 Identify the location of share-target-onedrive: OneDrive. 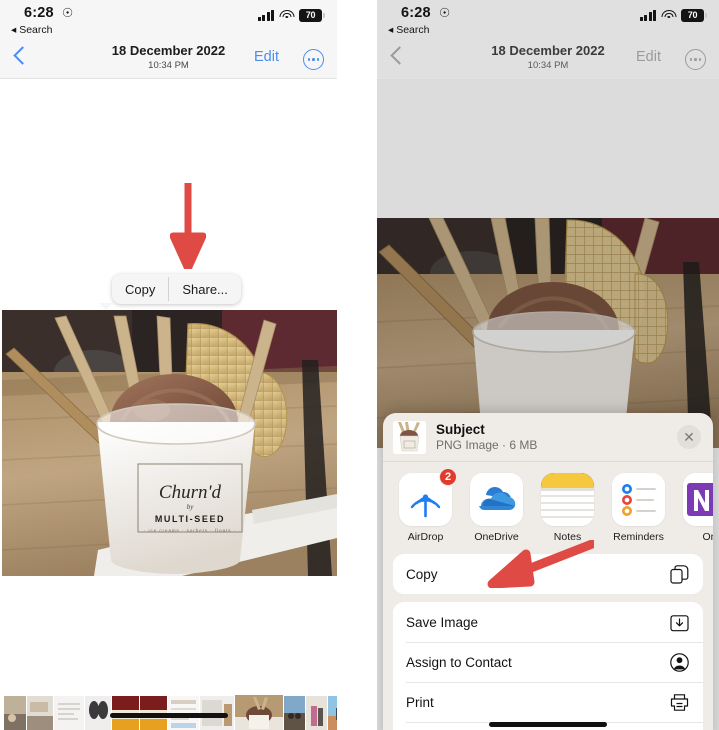
(496, 508).